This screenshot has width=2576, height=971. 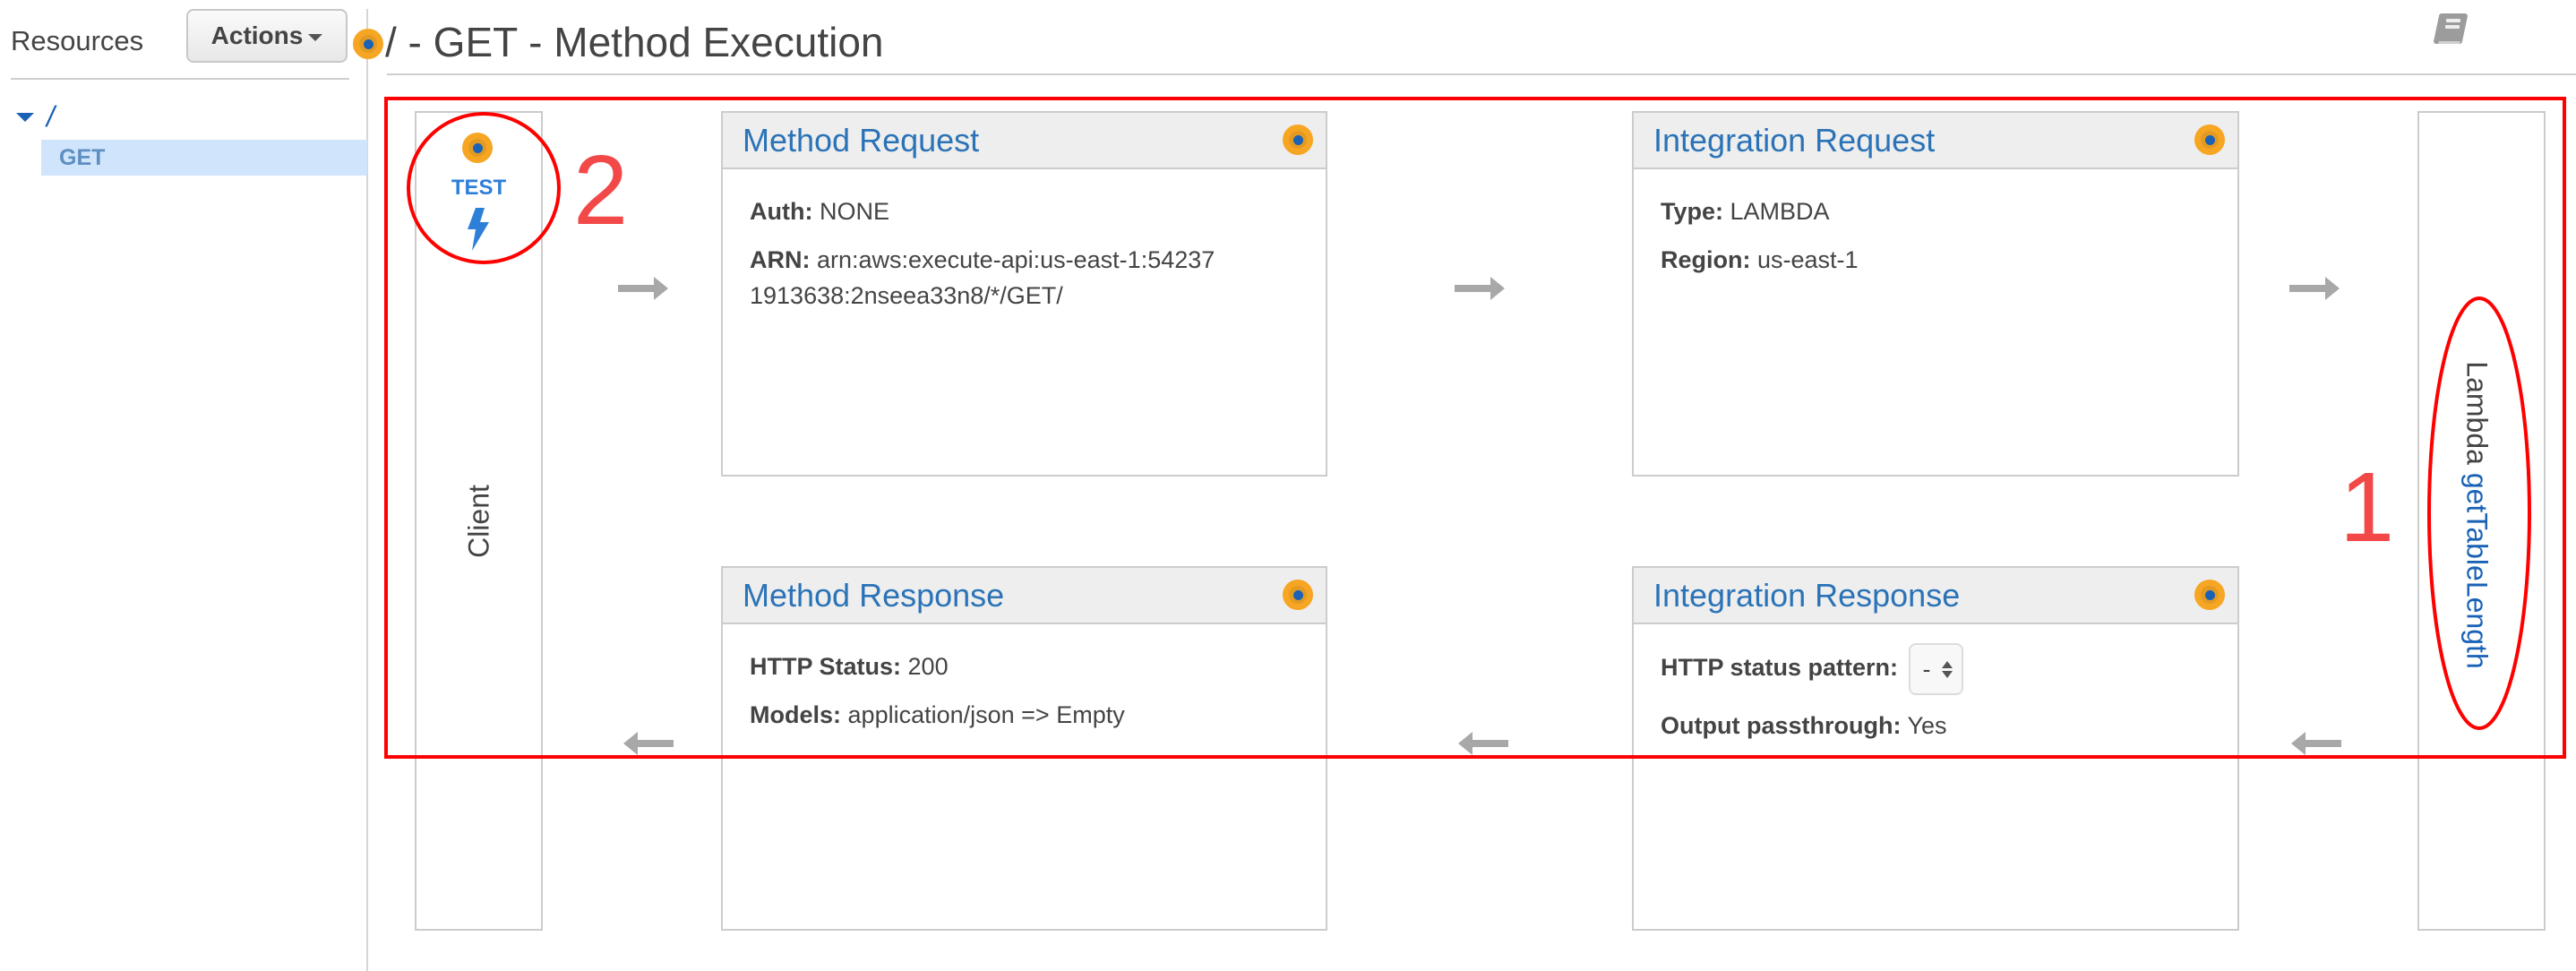 I want to click on caret-down-icon, so click(x=315, y=37).